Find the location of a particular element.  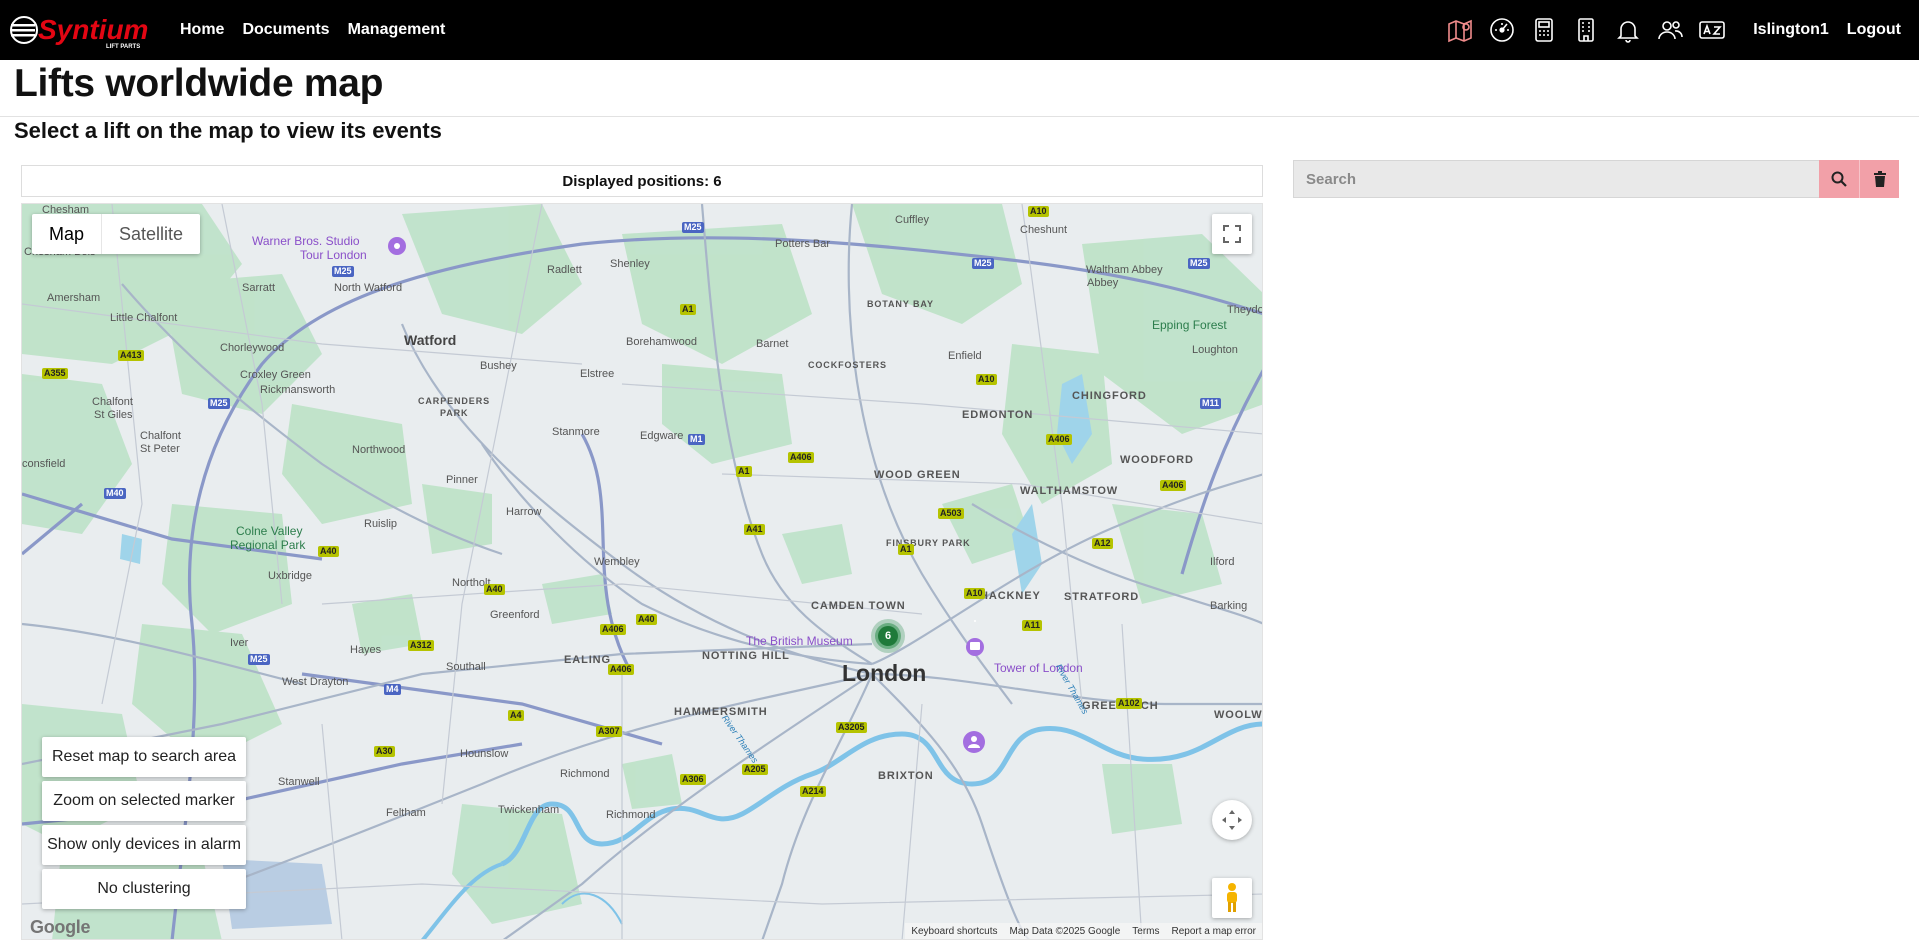

road-shield: A406 is located at coordinates (621, 669).